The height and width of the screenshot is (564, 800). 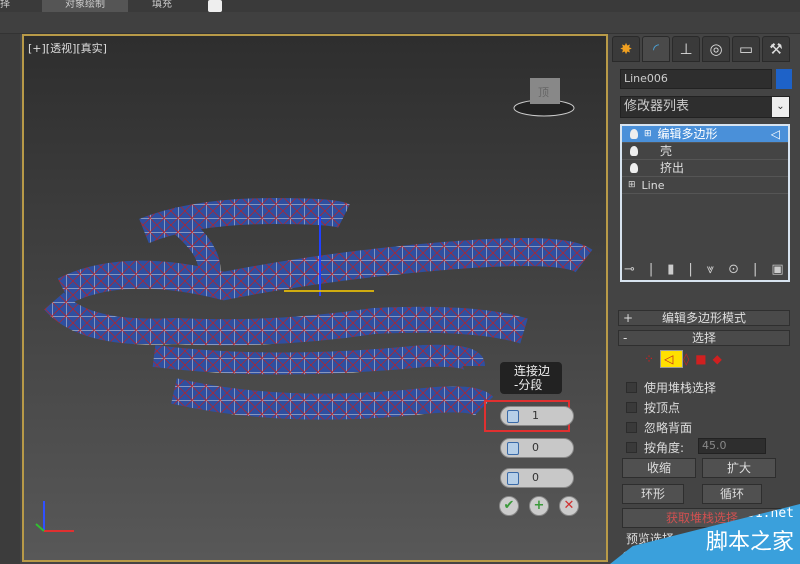 I want to click on stack-tools: ⊸|▮|⩔⊙|▣, so click(x=711, y=269).